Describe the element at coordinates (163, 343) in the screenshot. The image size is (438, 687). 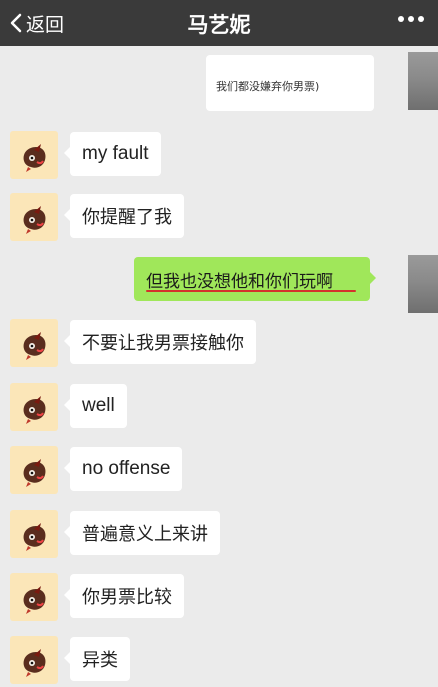
I see `message-text: 不要让我男票接触你` at that location.